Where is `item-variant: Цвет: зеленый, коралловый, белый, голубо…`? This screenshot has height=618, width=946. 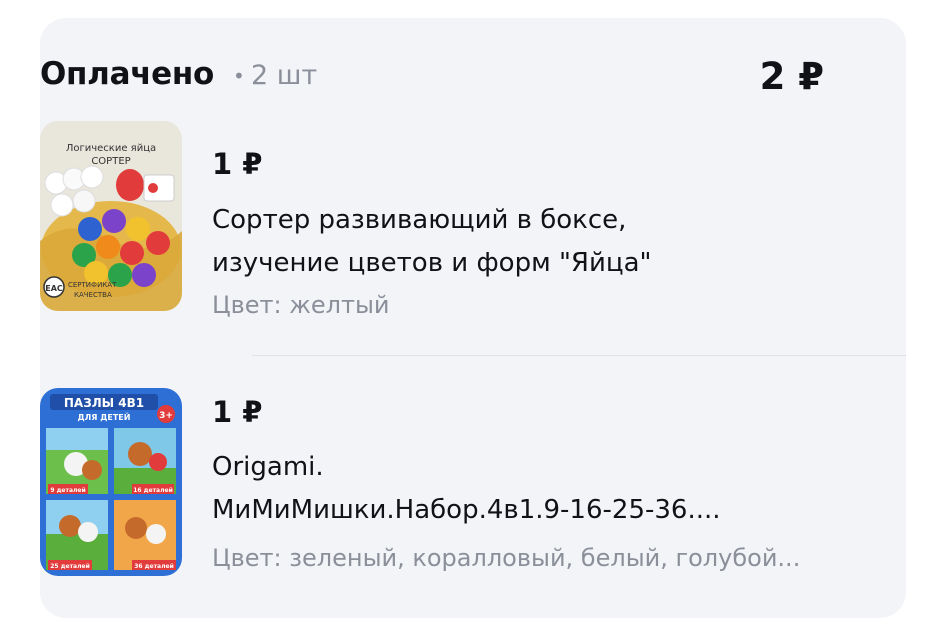
item-variant: Цвет: зеленый, коралловый, белый, голубо… is located at coordinates (506, 558).